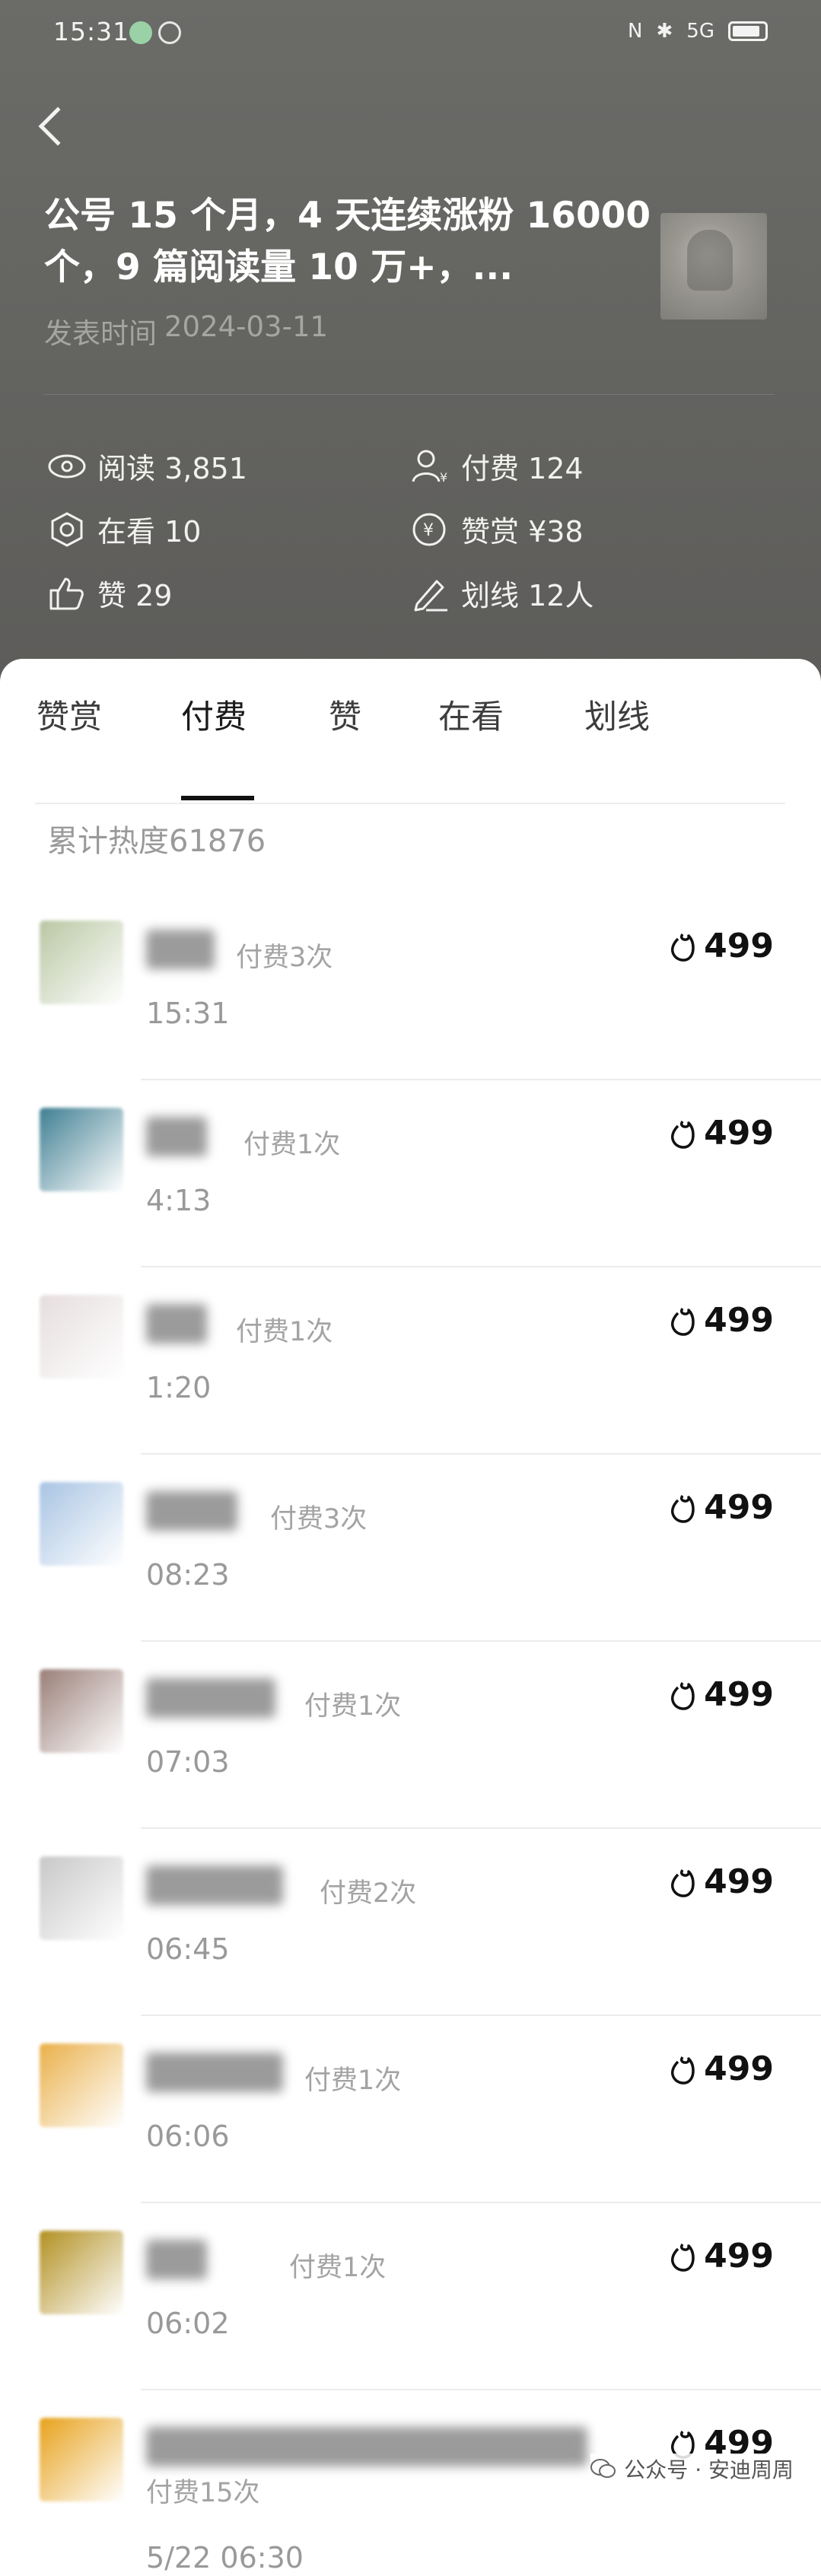 This screenshot has width=821, height=2576. What do you see at coordinates (410, 986) in the screenshot?
I see `payer-row: 付费3次 15:31 499` at bounding box center [410, 986].